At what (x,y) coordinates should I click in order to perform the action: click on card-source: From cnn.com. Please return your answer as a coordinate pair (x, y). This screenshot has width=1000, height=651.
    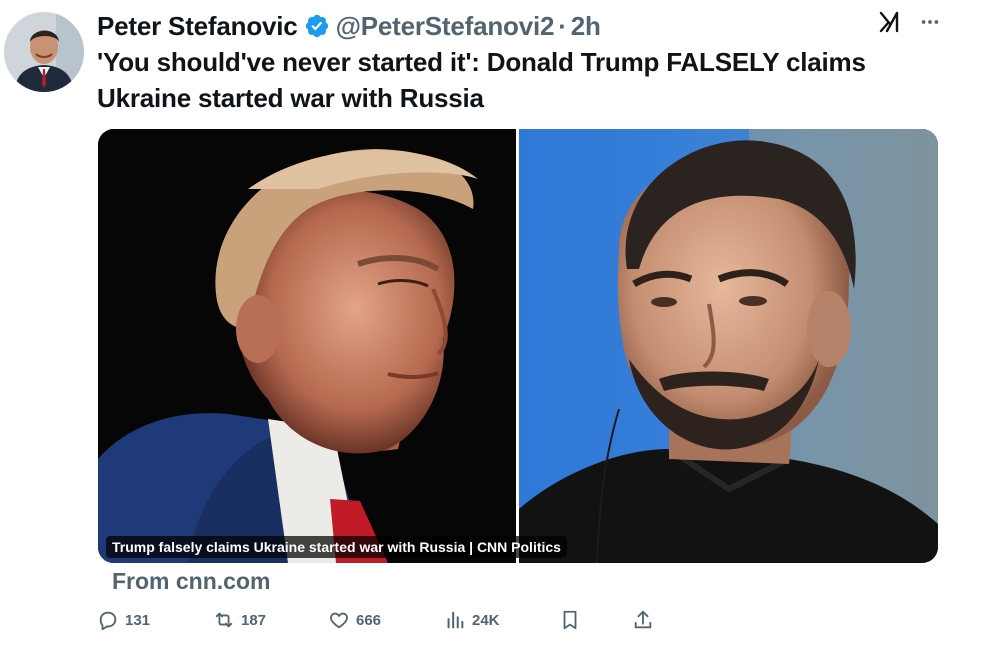
    Looking at the image, I should click on (191, 581).